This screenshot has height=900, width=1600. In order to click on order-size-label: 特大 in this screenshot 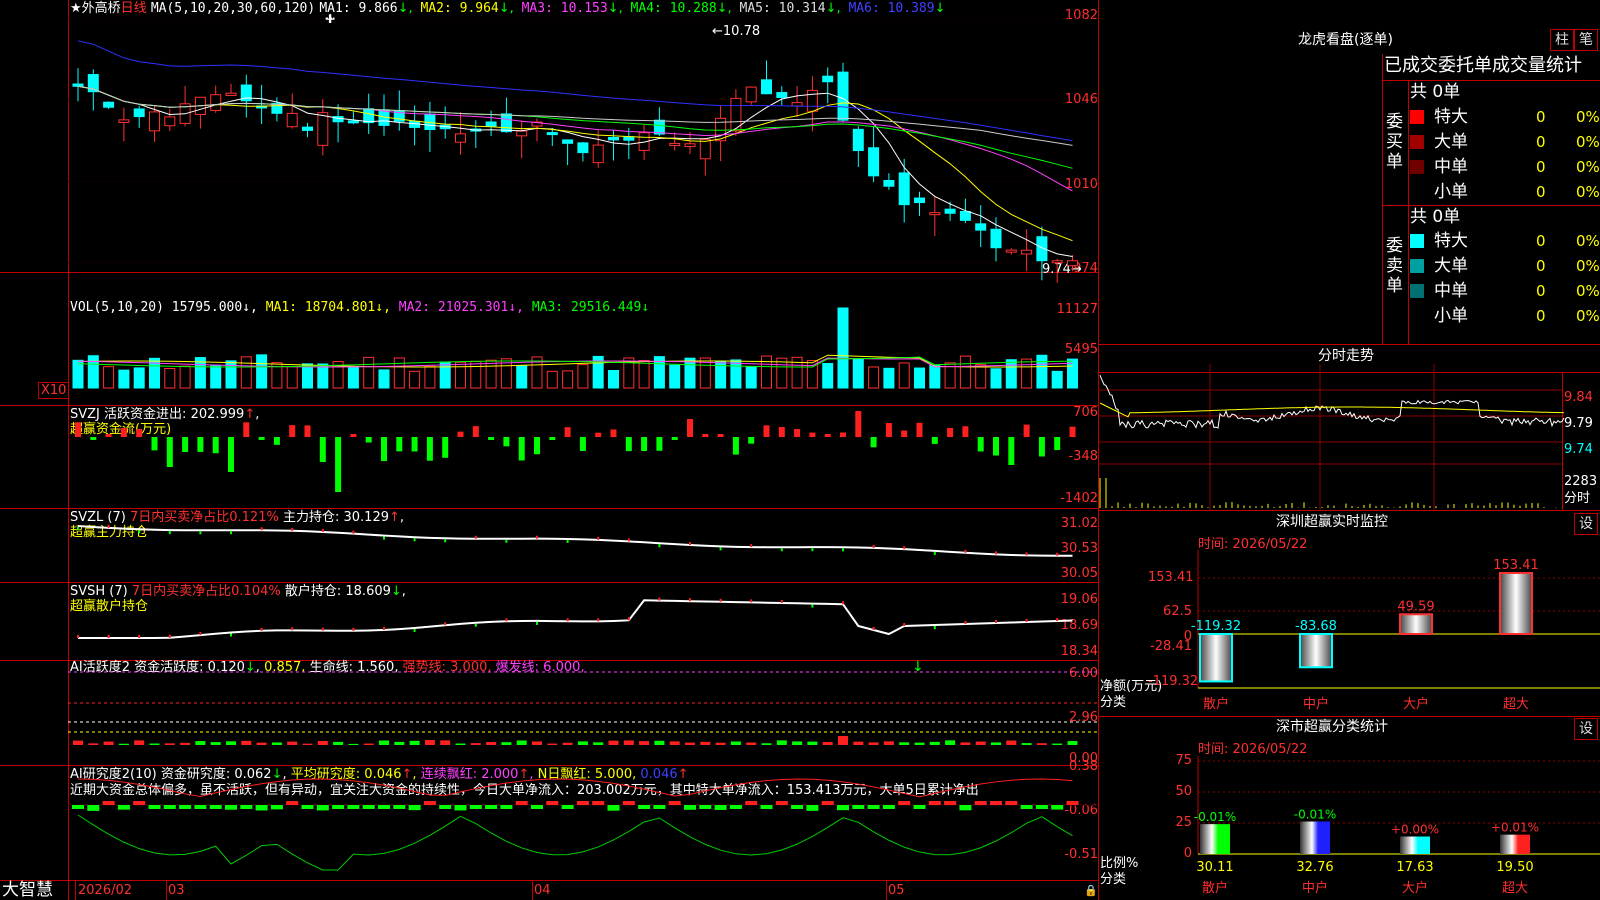, I will do `click(1451, 117)`.